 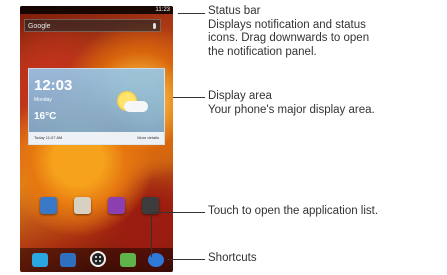 What do you see at coordinates (232, 258) in the screenshot?
I see `shortcuts-callout: Shortcuts` at bounding box center [232, 258].